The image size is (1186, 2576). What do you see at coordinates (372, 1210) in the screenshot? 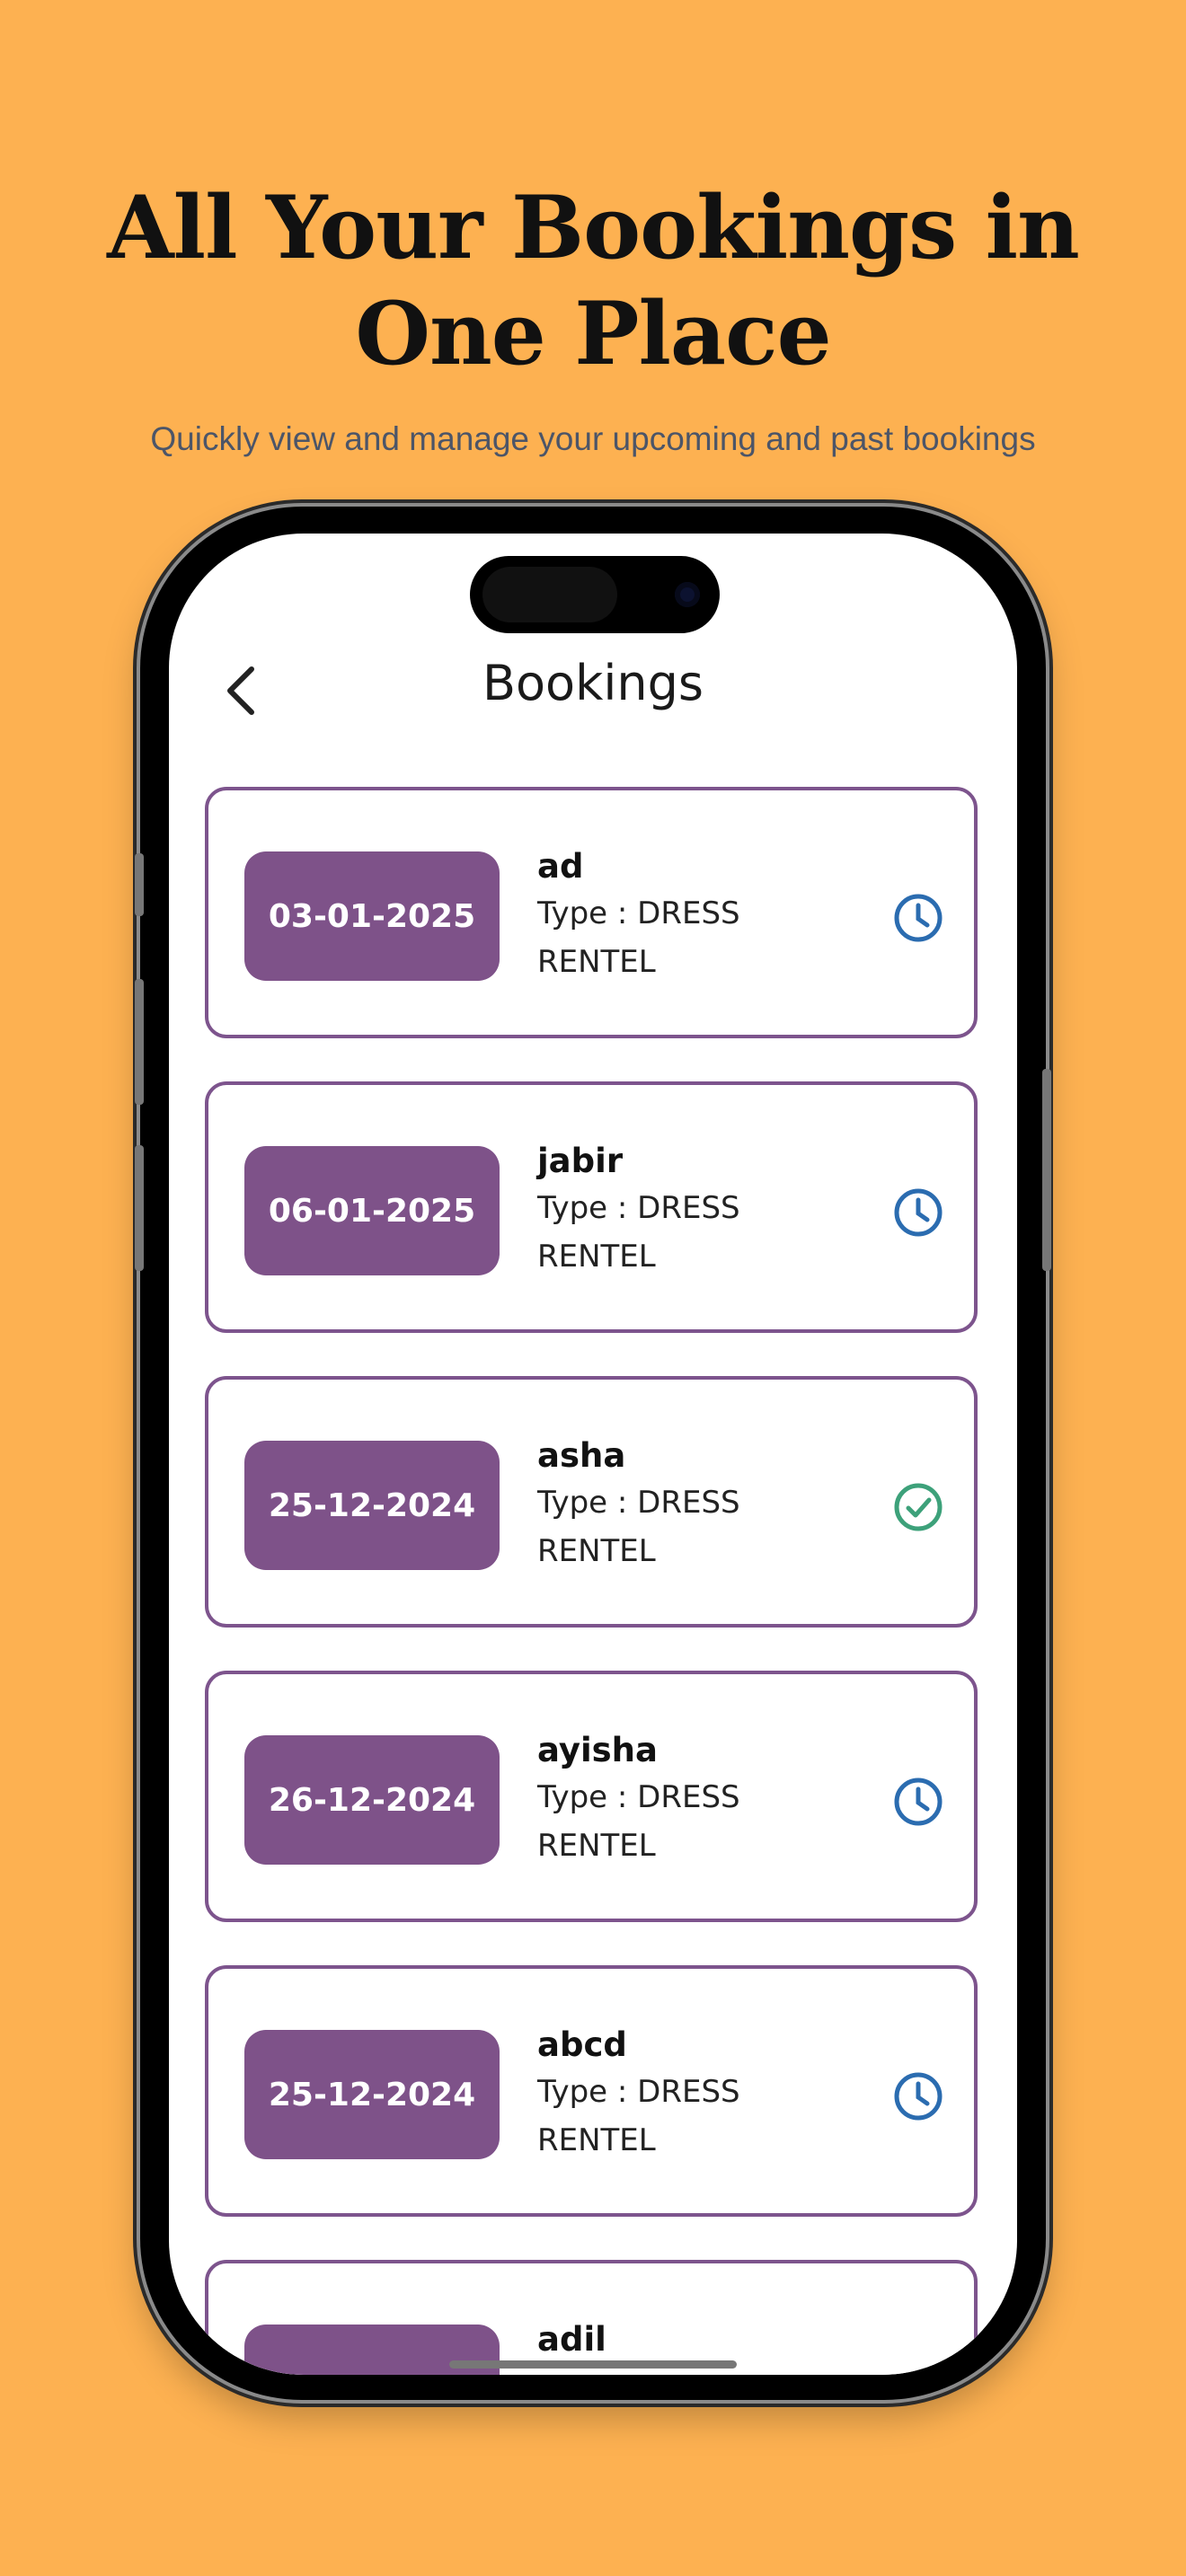
I see `date-badge: 06-01-2025` at bounding box center [372, 1210].